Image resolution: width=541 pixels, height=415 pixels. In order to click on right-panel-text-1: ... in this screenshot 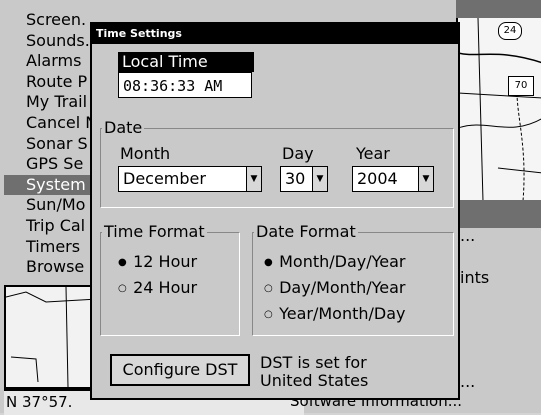, I will do `click(468, 235)`.